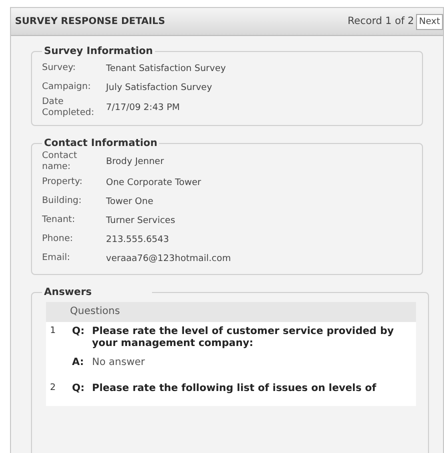  What do you see at coordinates (429, 22) in the screenshot?
I see `next-button: Next` at bounding box center [429, 22].